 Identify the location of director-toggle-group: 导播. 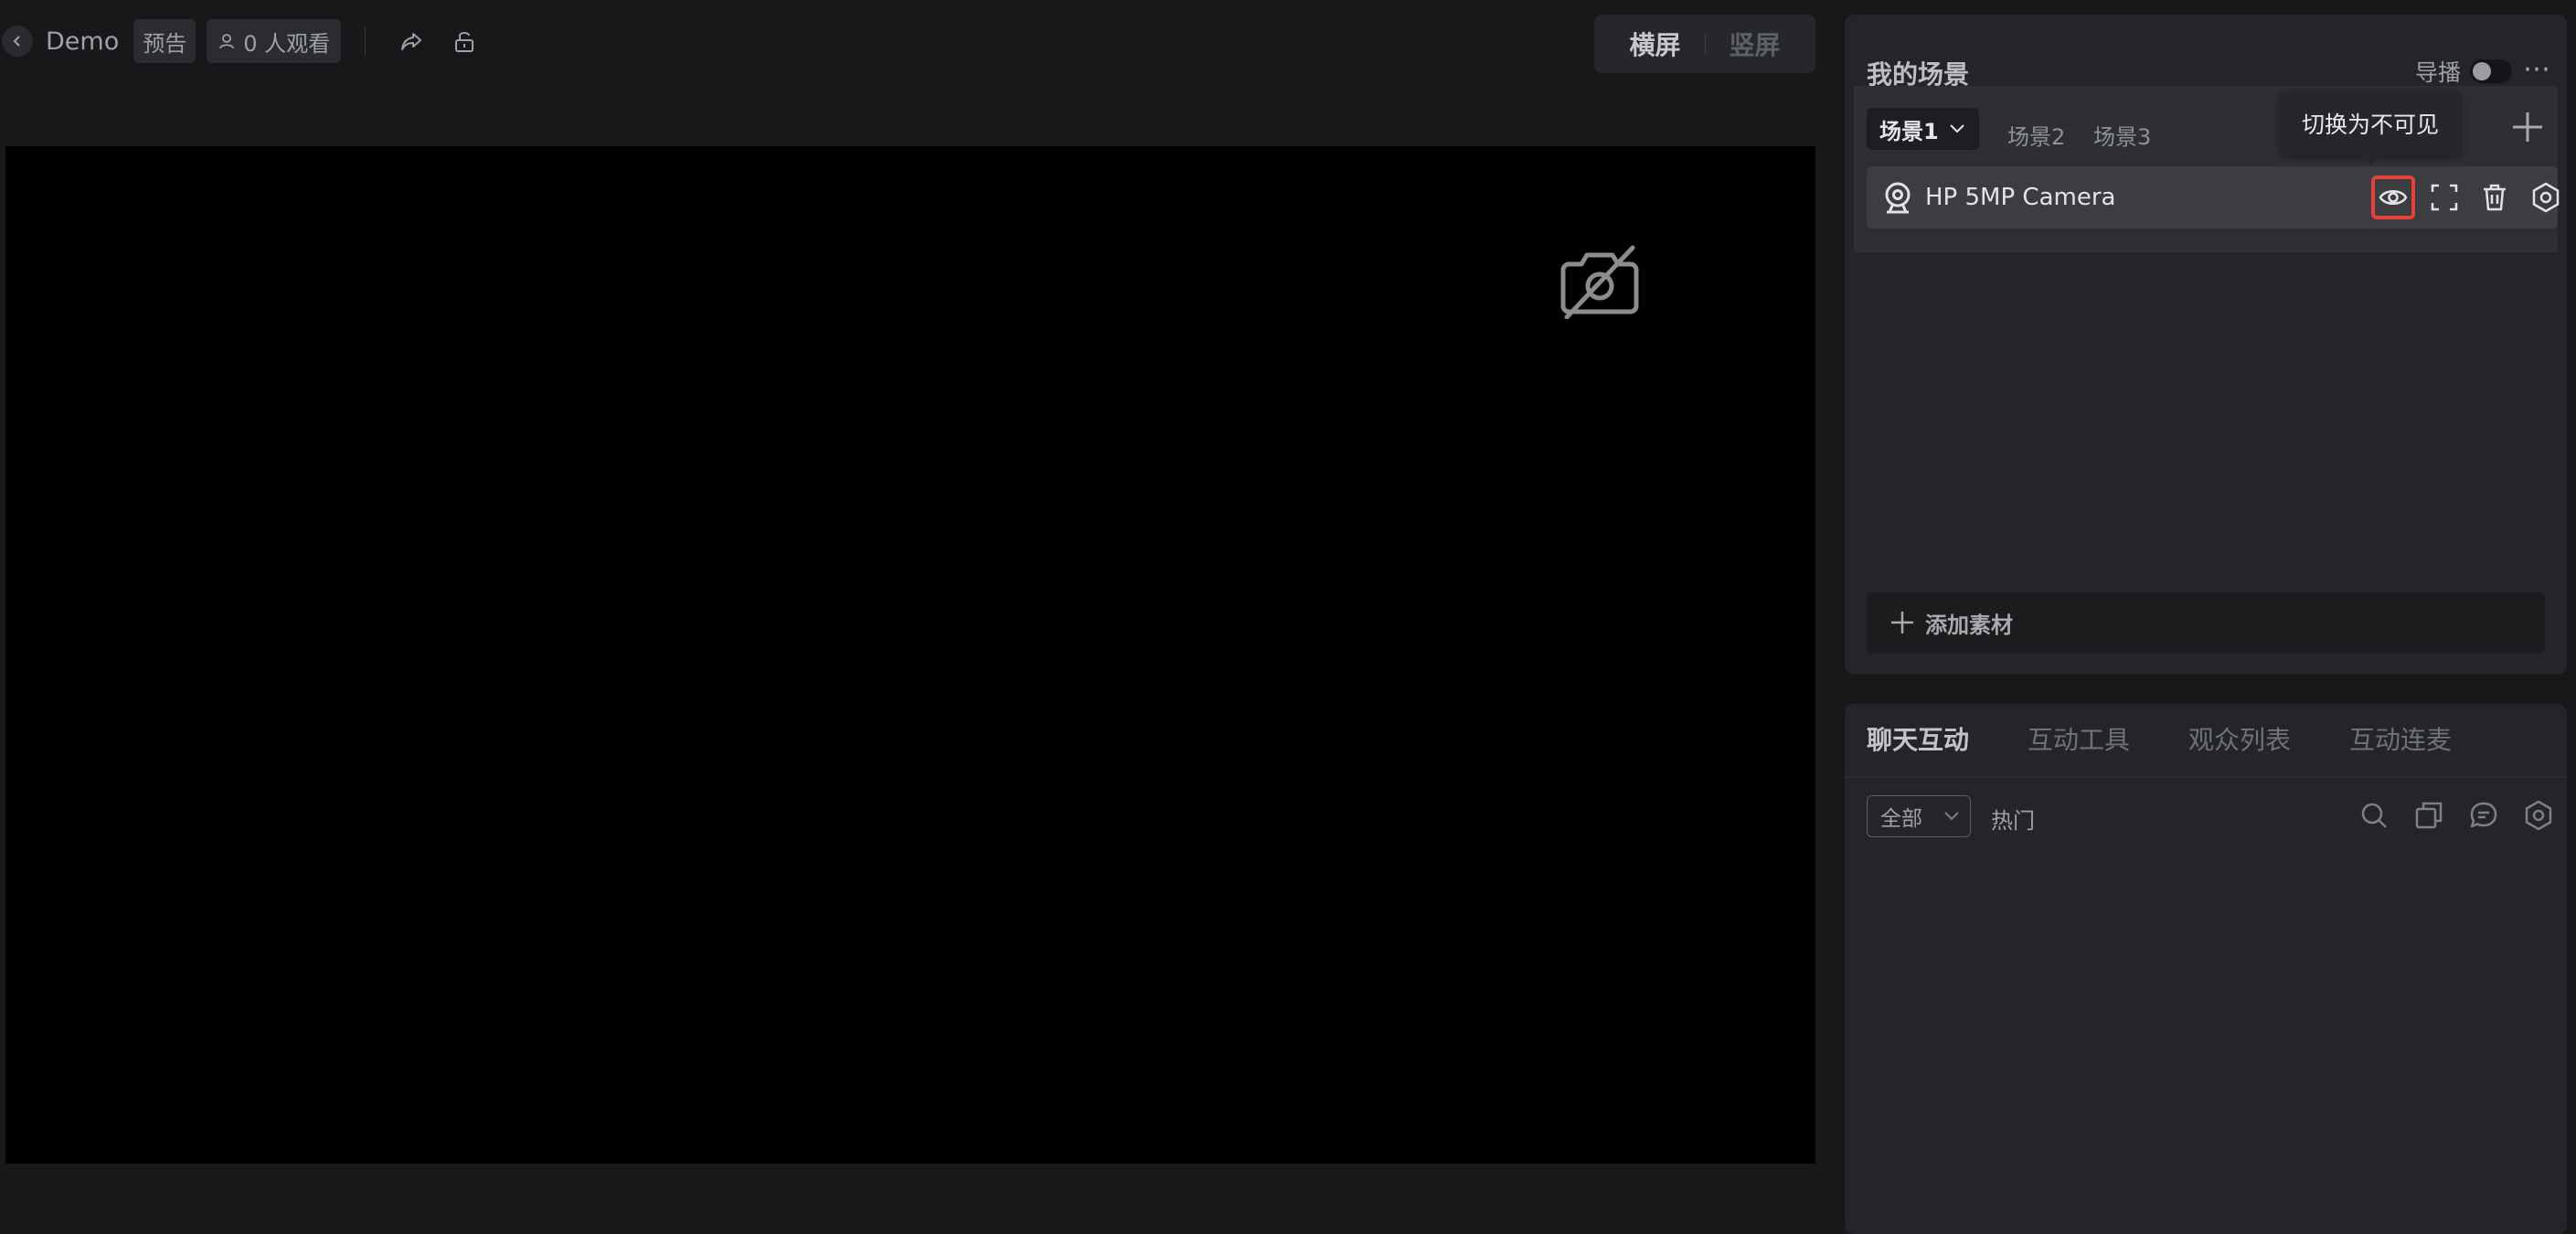
(2463, 71).